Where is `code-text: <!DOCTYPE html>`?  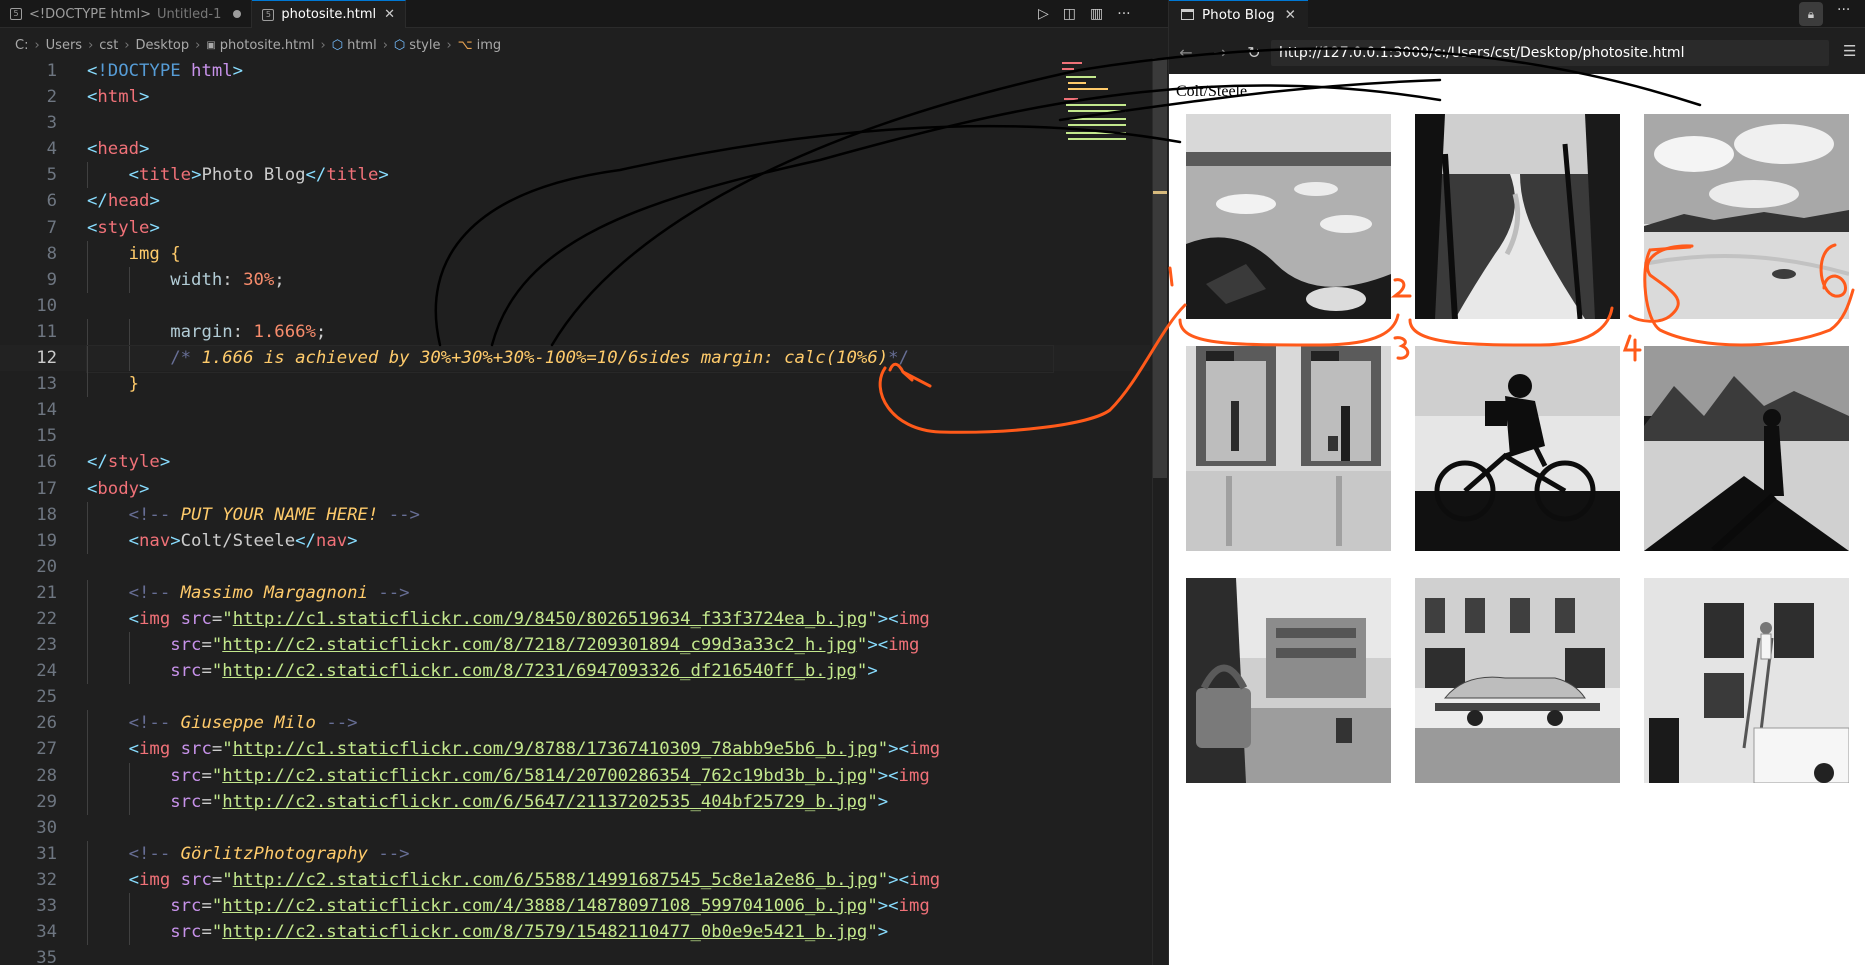 code-text: <!DOCTYPE html> is located at coordinates (165, 71).